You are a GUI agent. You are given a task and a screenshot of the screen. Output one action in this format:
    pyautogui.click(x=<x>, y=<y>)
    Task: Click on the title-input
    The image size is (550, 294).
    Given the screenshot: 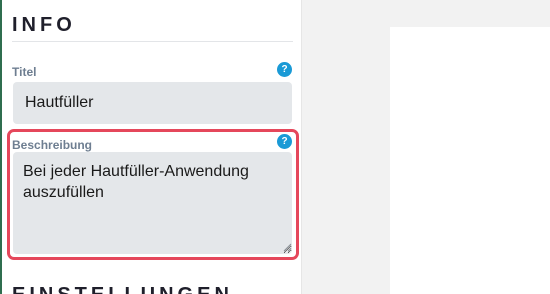 What is the action you would take?
    pyautogui.click(x=152, y=103)
    